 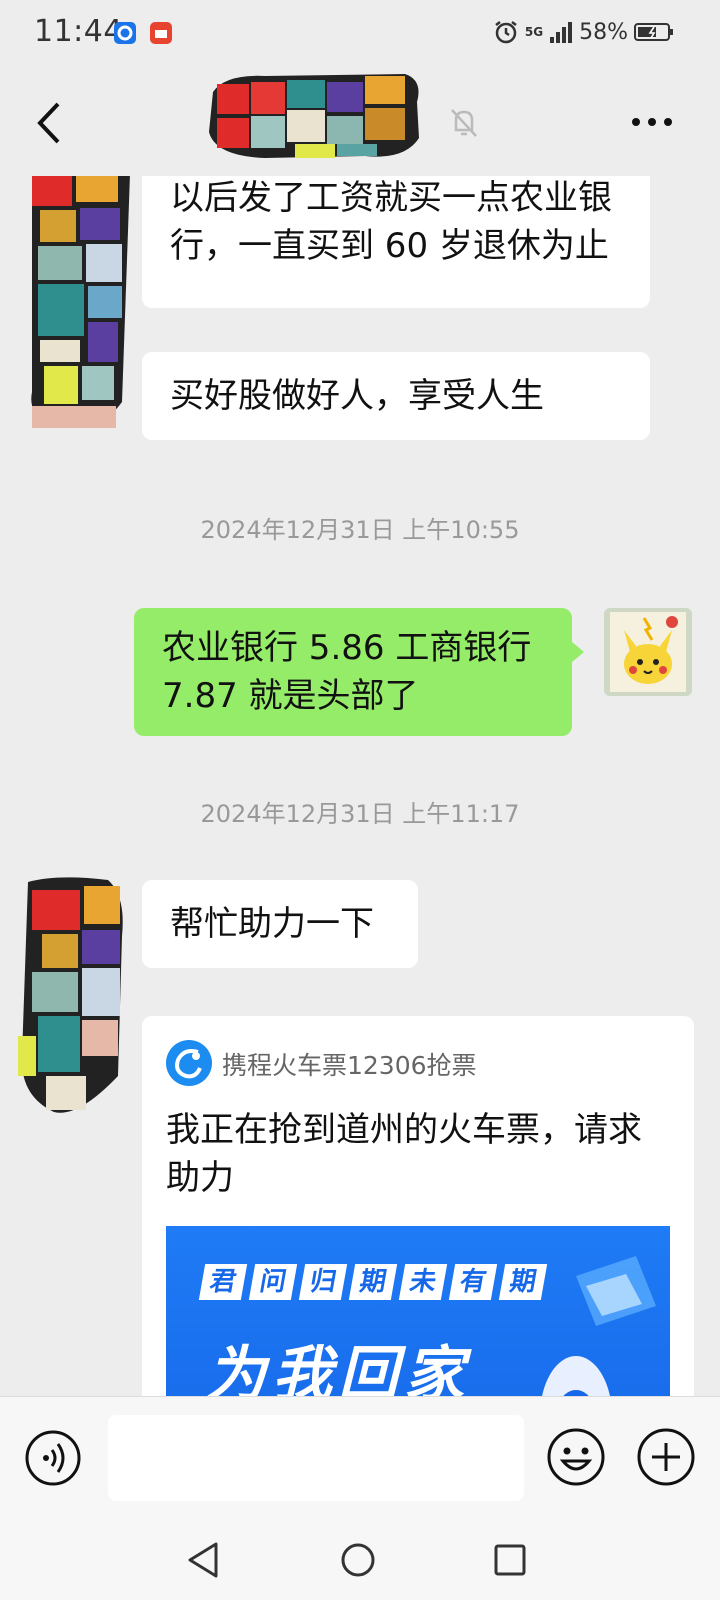 I want to click on self-avatar, so click(x=648, y=652).